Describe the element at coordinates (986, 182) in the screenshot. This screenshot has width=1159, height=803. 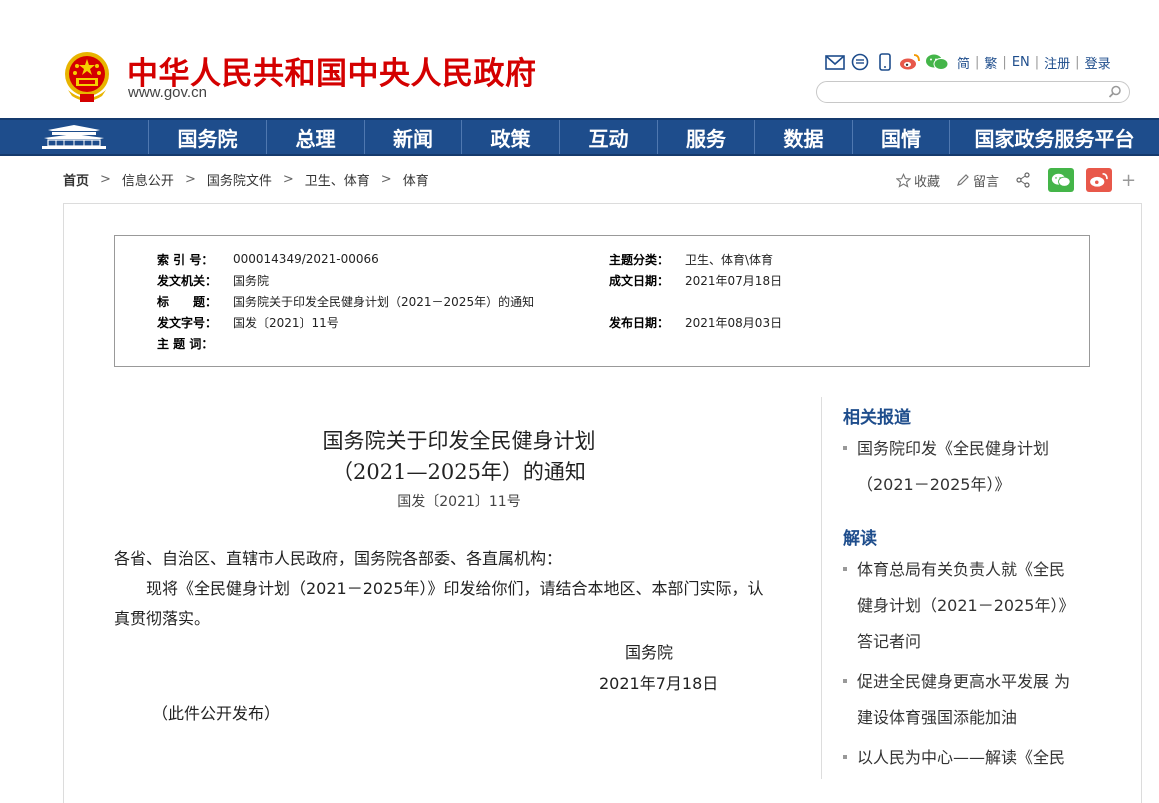
I see `comment-label: 留言` at that location.